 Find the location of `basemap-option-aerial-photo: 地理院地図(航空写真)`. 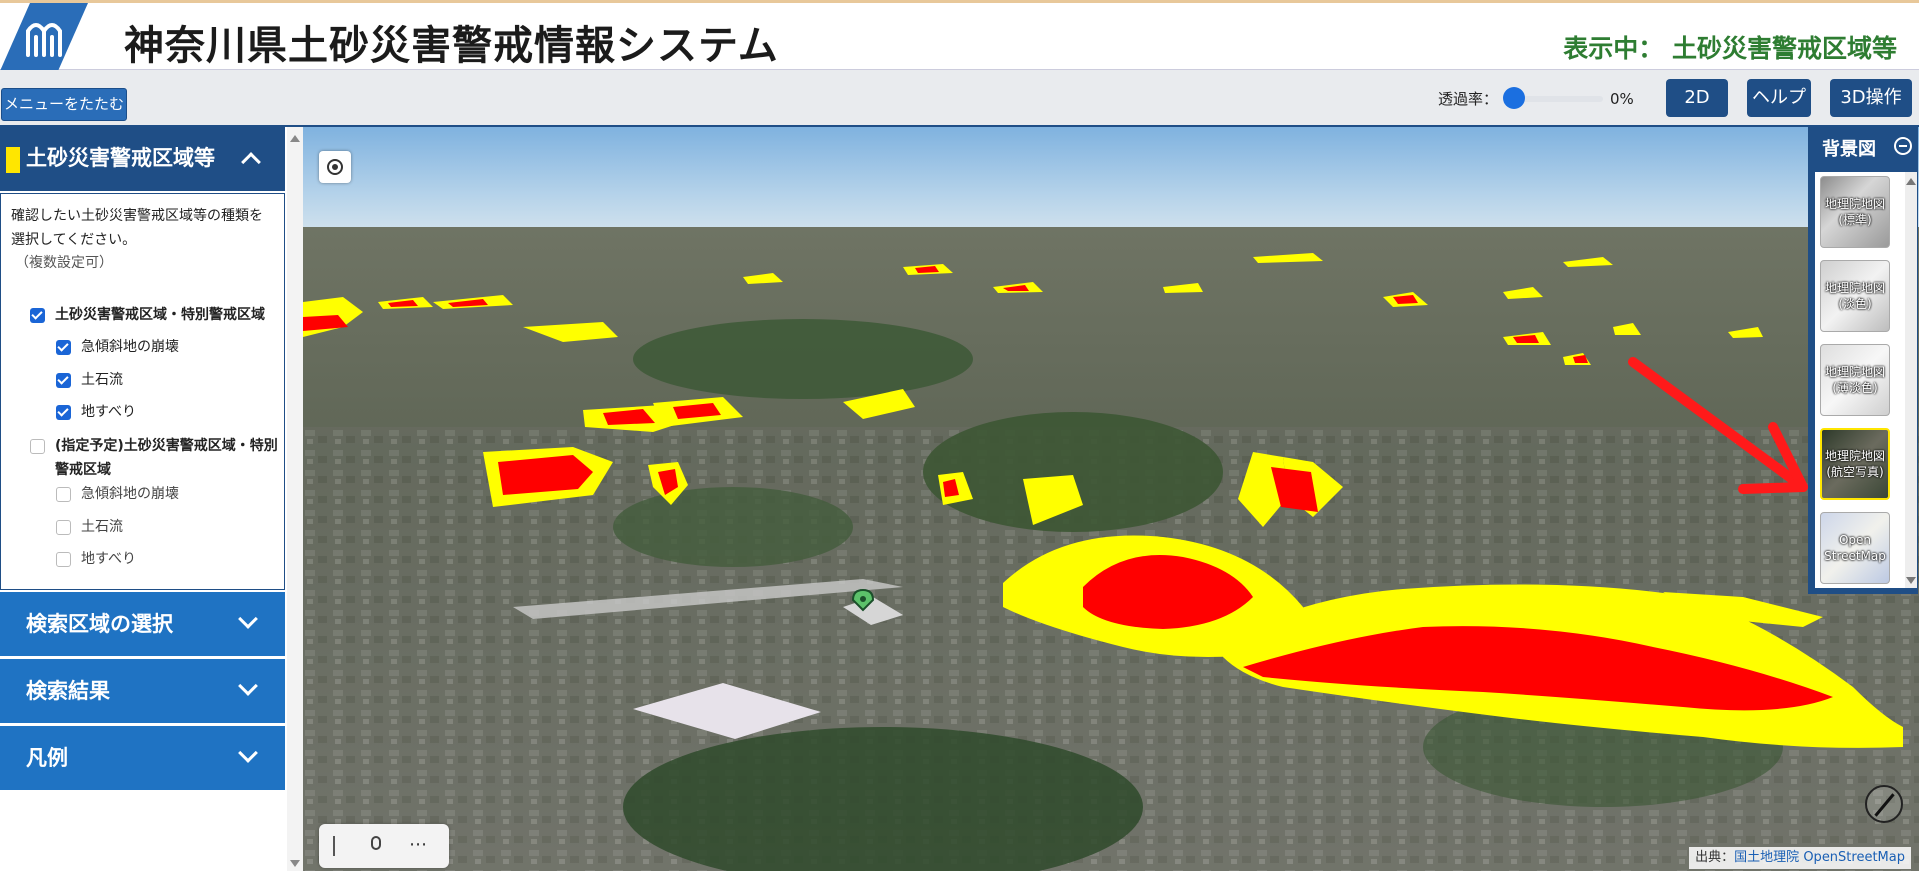

basemap-option-aerial-photo: 地理院地図(航空写真) is located at coordinates (1855, 464).